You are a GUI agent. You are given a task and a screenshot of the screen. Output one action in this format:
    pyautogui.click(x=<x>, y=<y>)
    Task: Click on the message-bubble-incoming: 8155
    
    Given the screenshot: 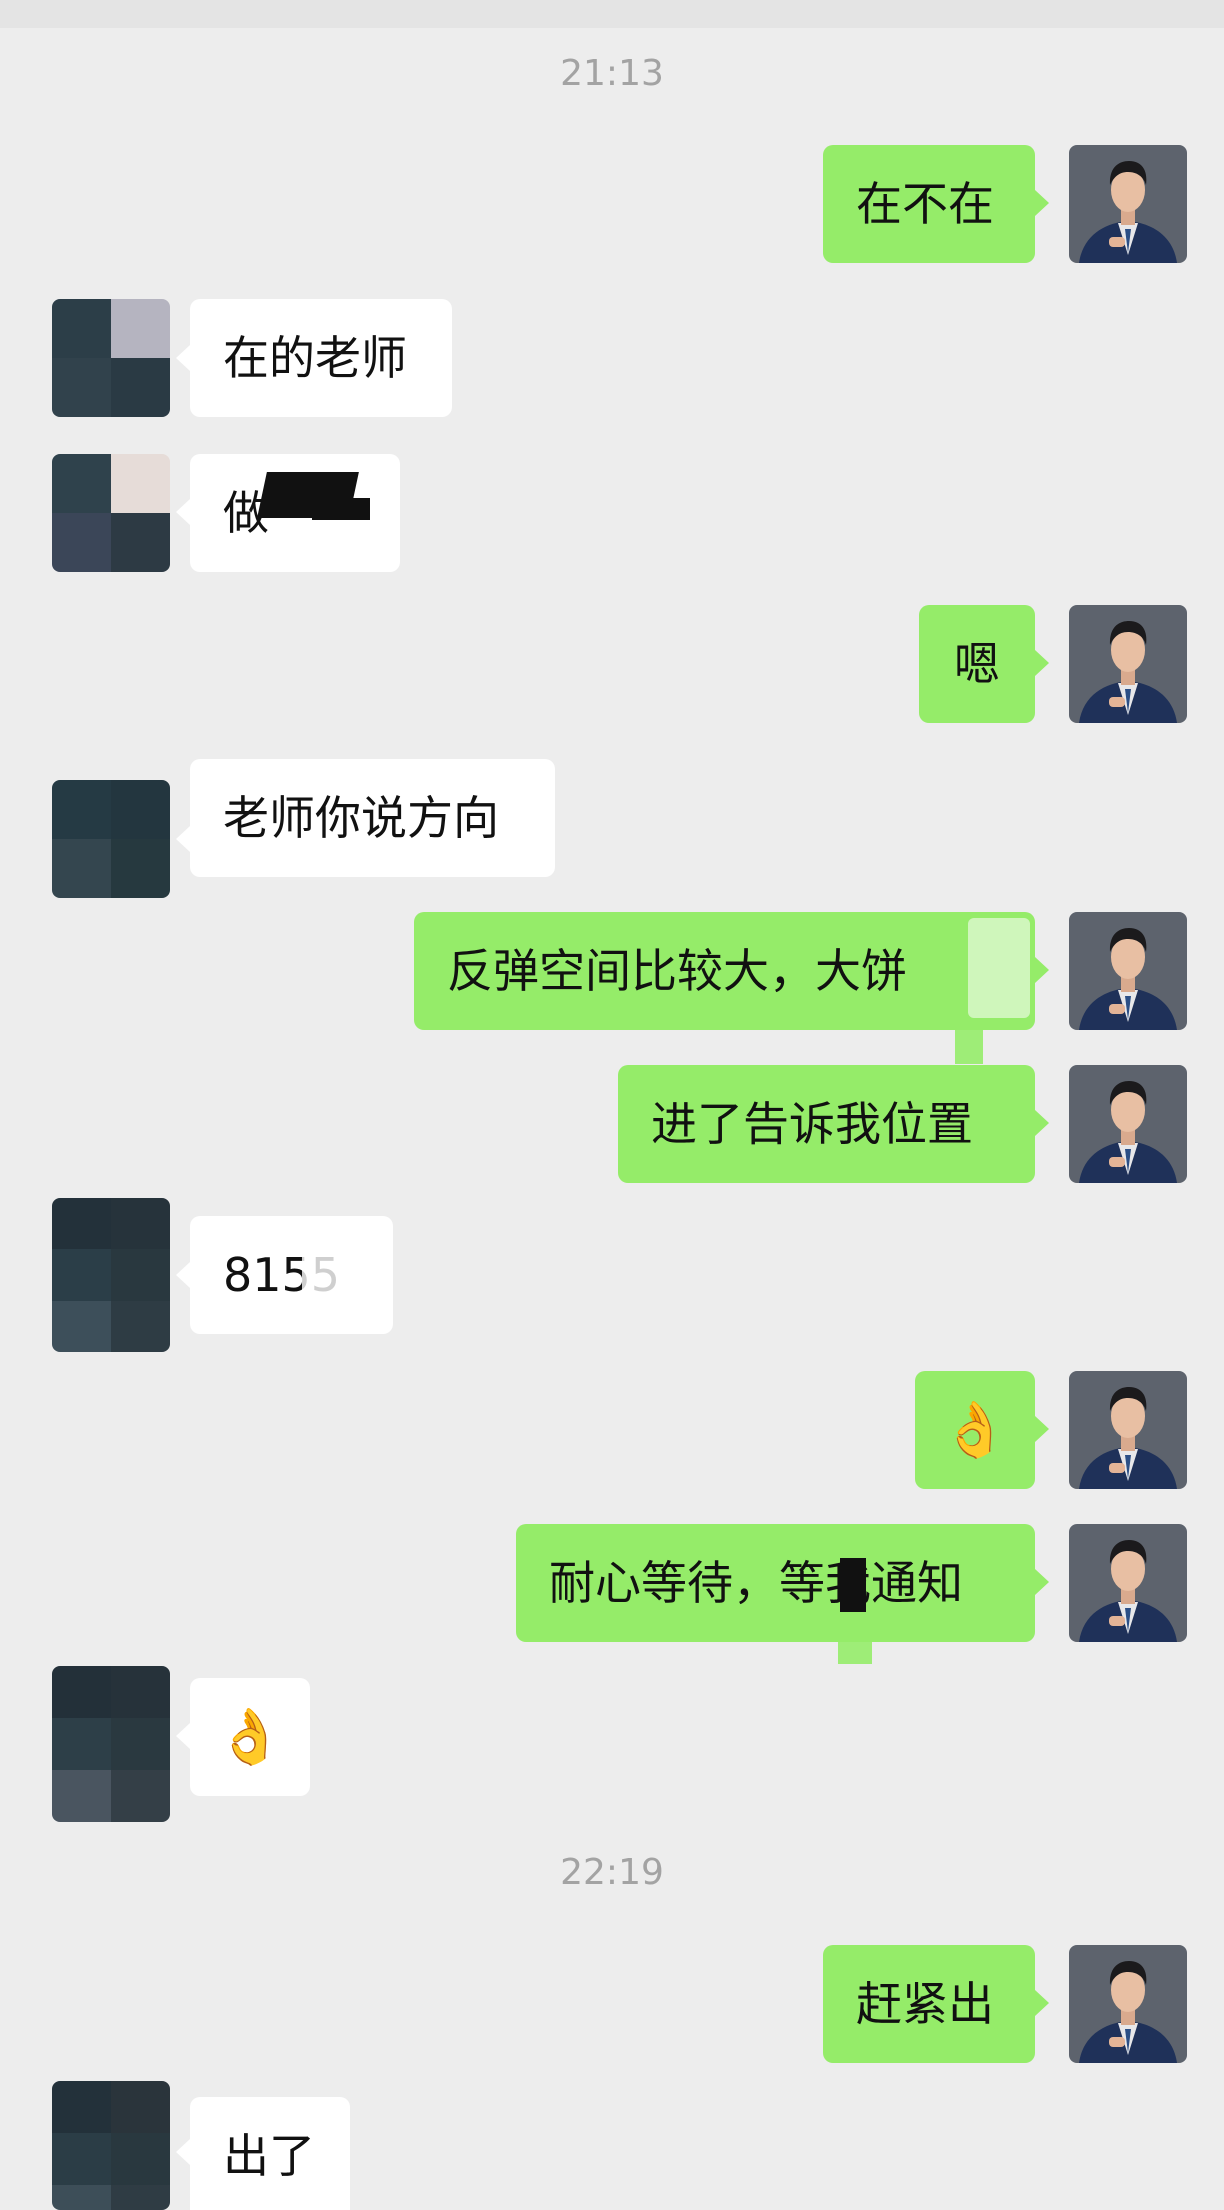 What is the action you would take?
    pyautogui.click(x=291, y=1275)
    